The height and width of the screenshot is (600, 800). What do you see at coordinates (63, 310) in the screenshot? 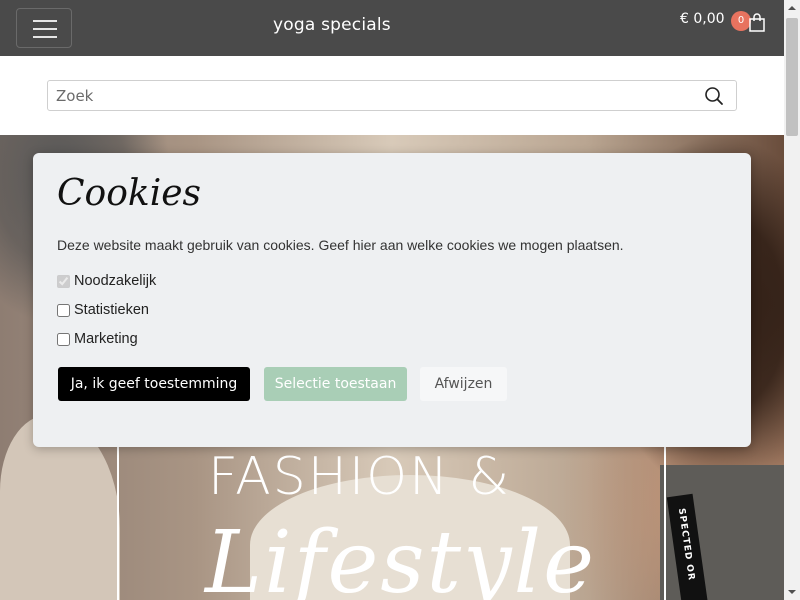
I see `statistics-checkbox` at bounding box center [63, 310].